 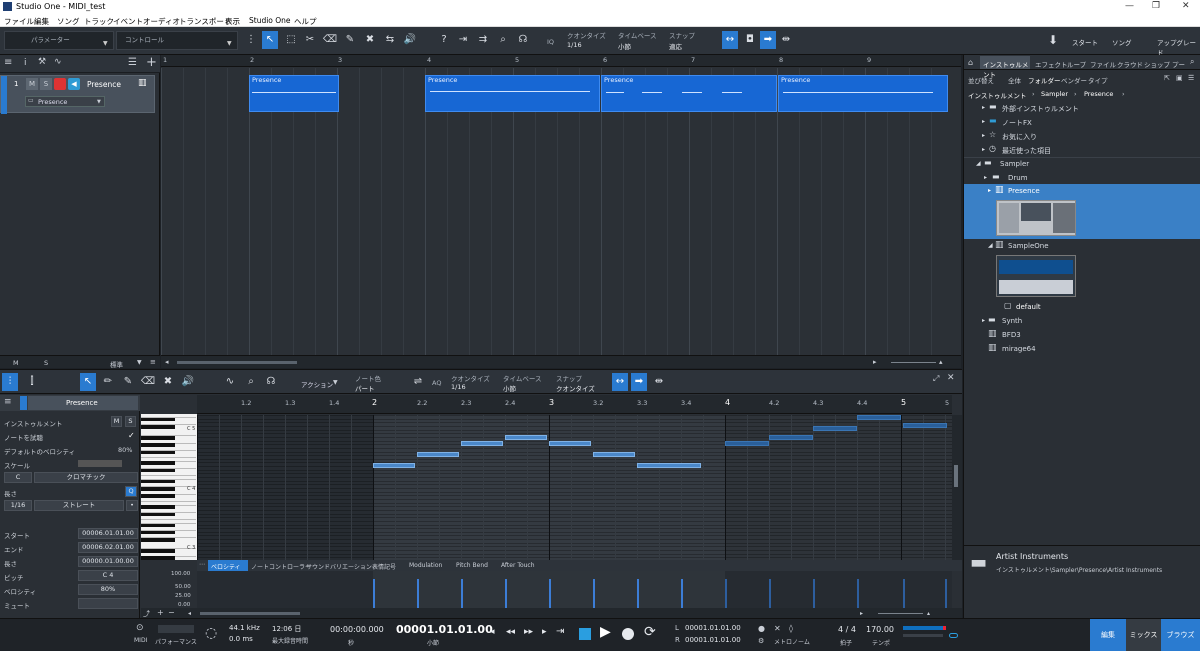 What do you see at coordinates (1192, 62) in the screenshot?
I see `search-icon: ⌕` at bounding box center [1192, 62].